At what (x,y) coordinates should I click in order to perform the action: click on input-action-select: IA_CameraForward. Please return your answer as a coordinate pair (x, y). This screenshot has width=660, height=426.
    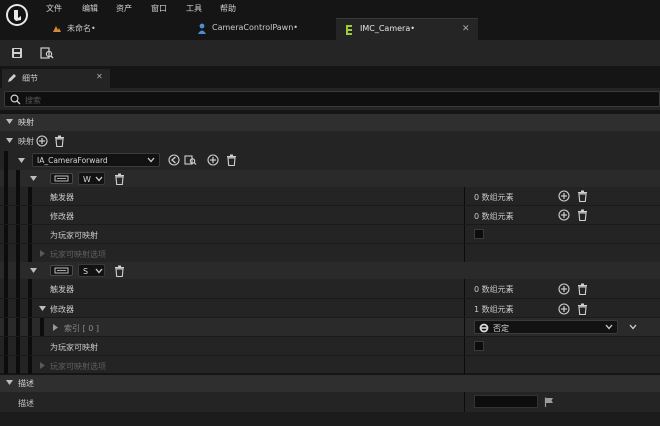
    Looking at the image, I should click on (96, 160).